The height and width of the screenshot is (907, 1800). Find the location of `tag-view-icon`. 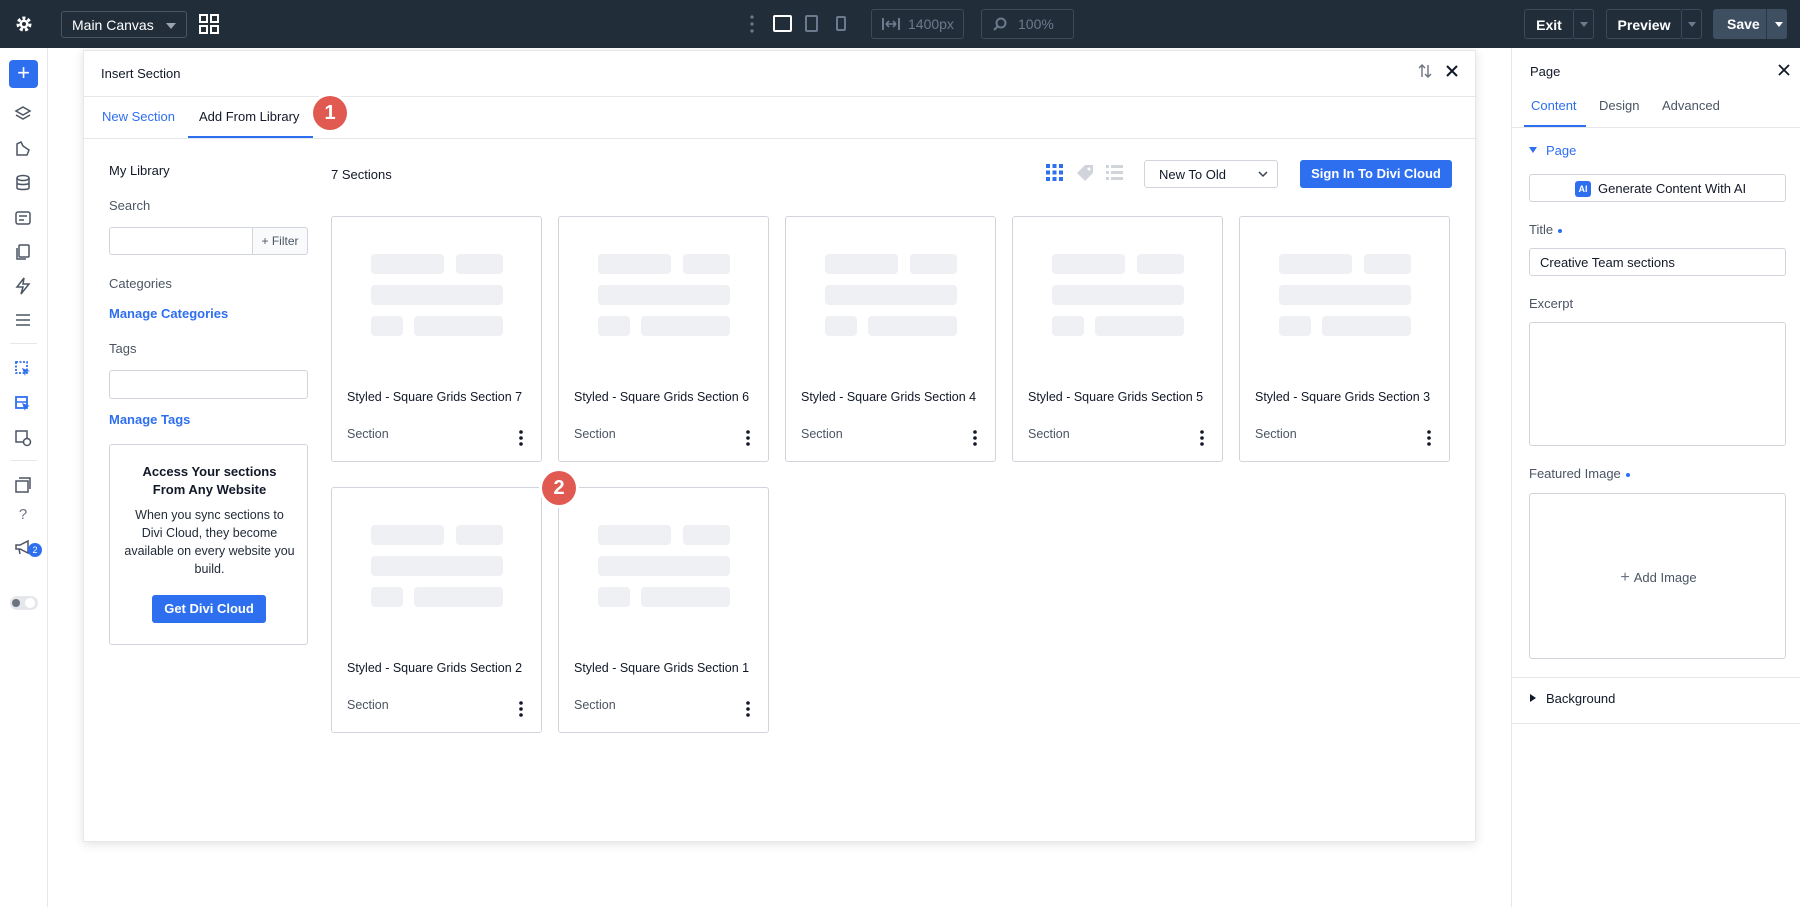

tag-view-icon is located at coordinates (1085, 173).